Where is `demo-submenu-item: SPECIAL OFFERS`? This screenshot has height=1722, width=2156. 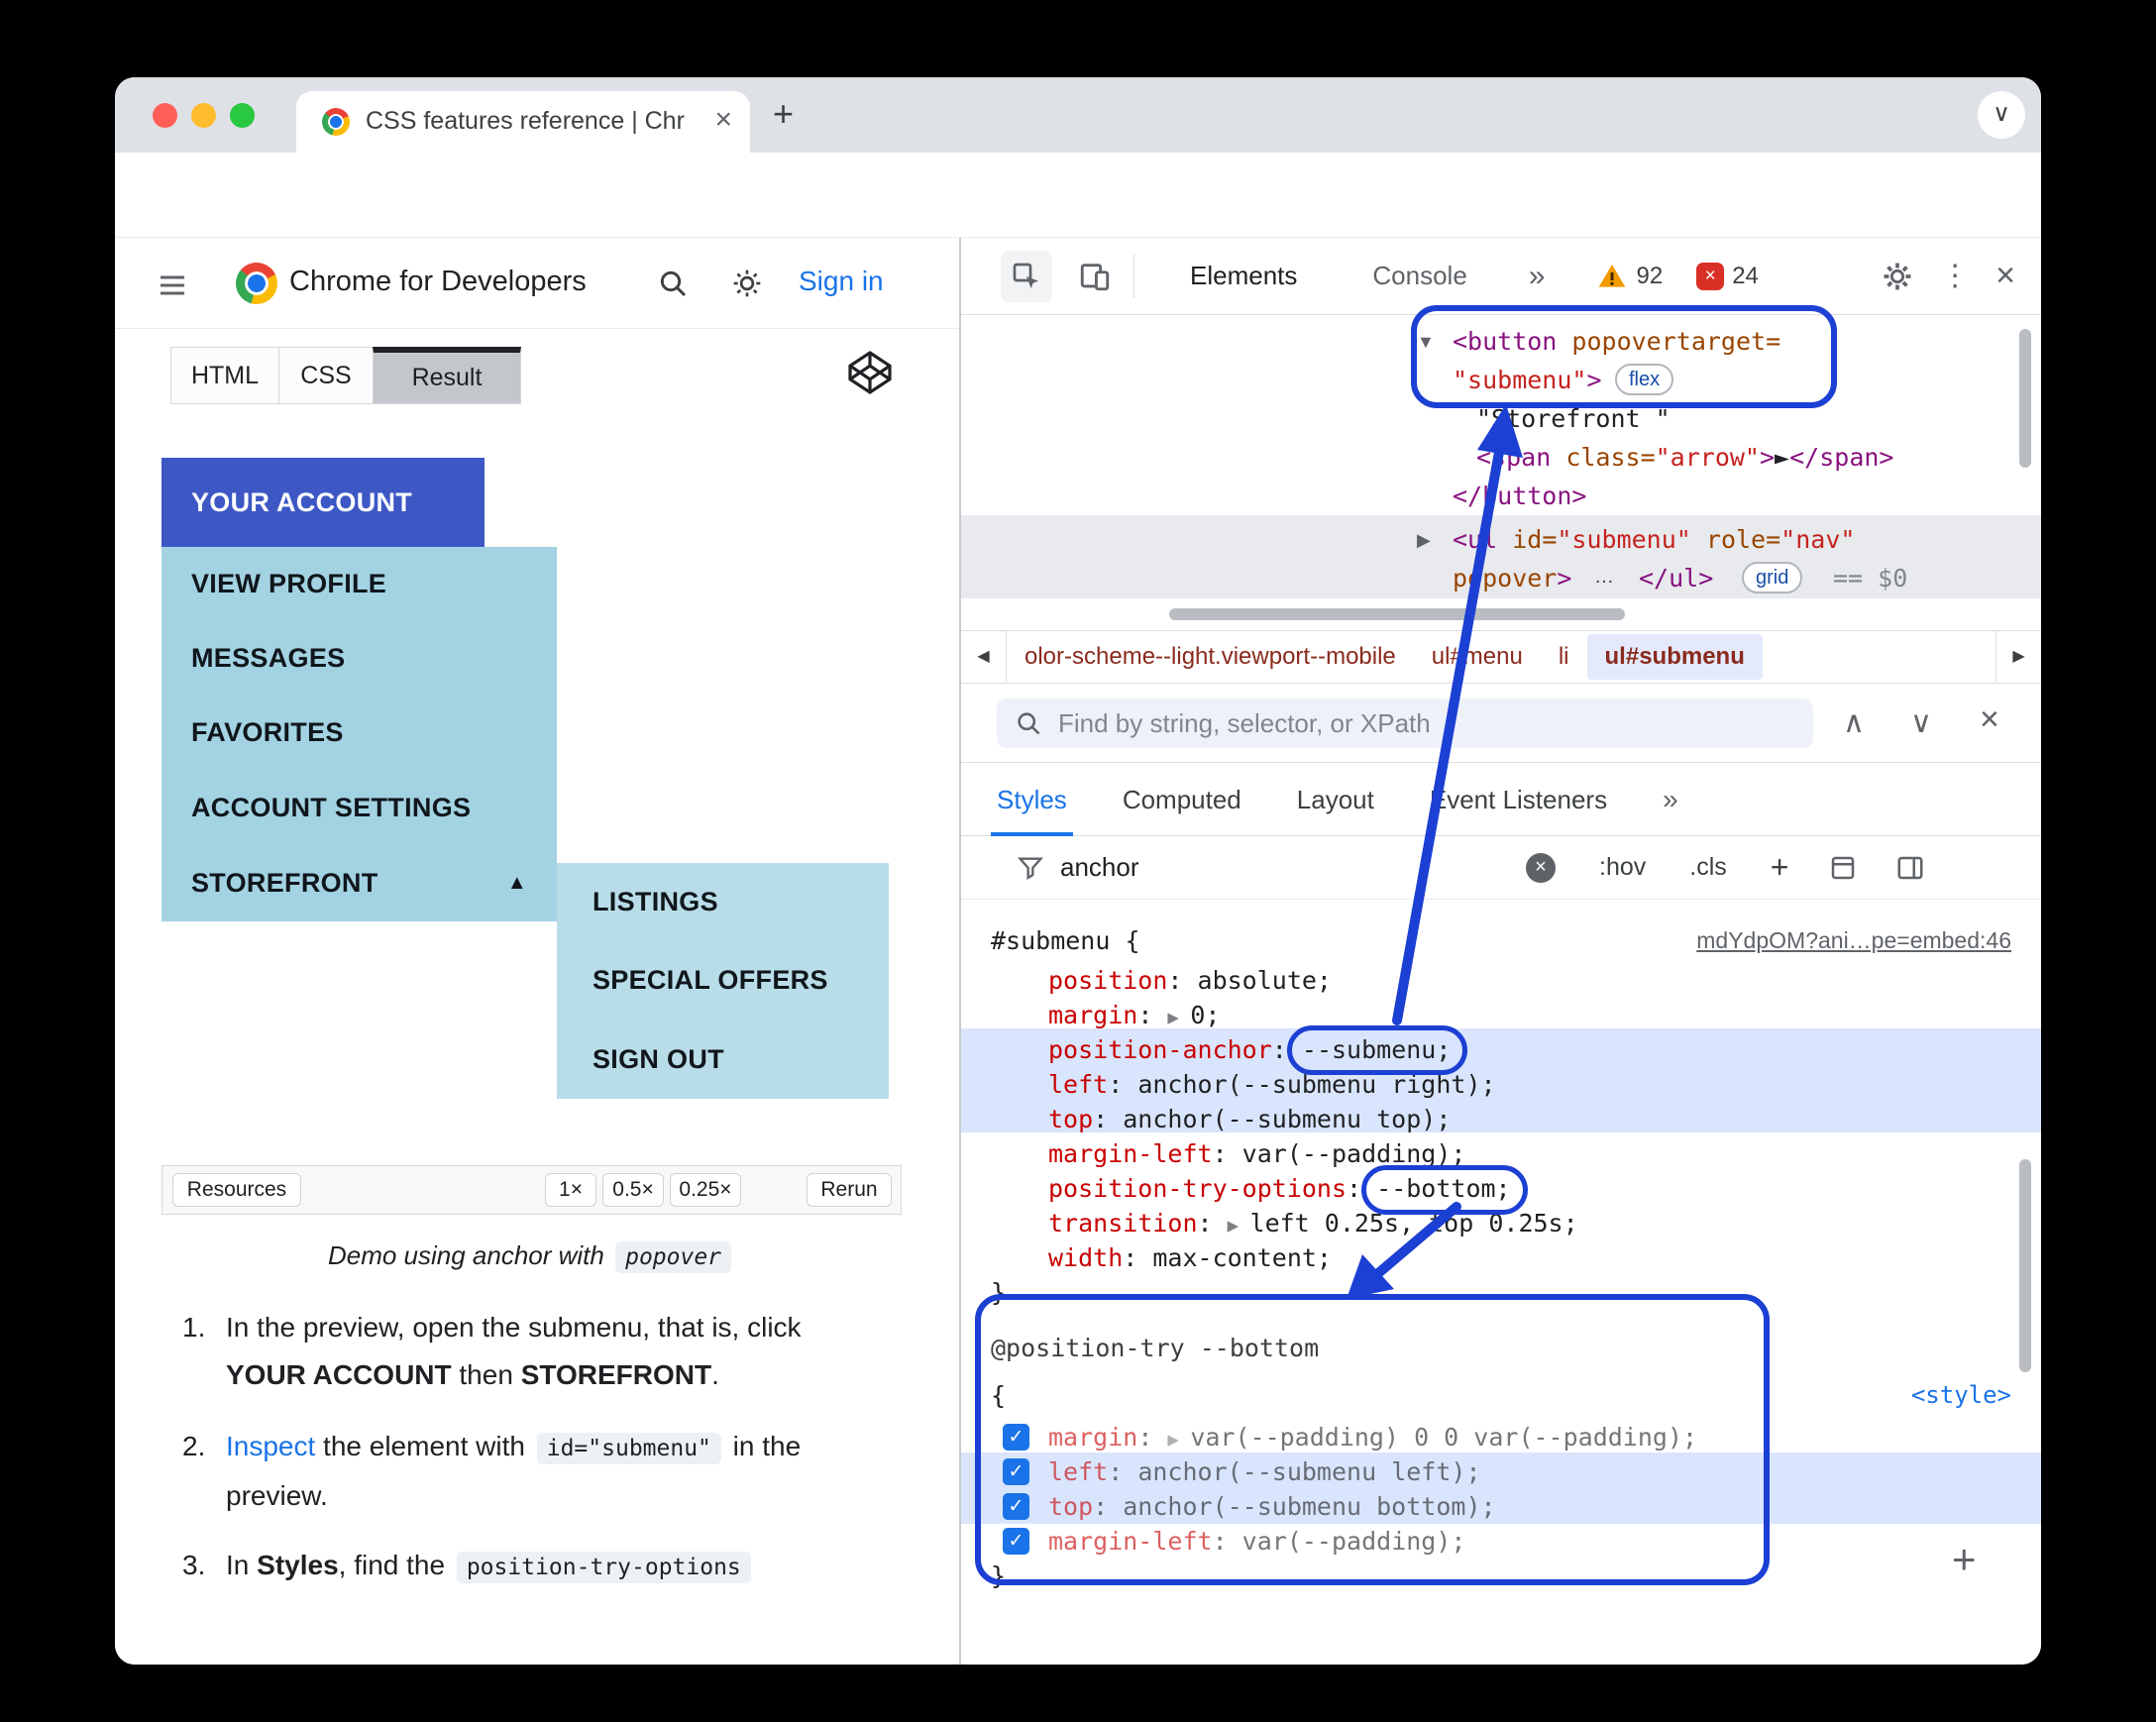 demo-submenu-item: SPECIAL OFFERS is located at coordinates (723, 980).